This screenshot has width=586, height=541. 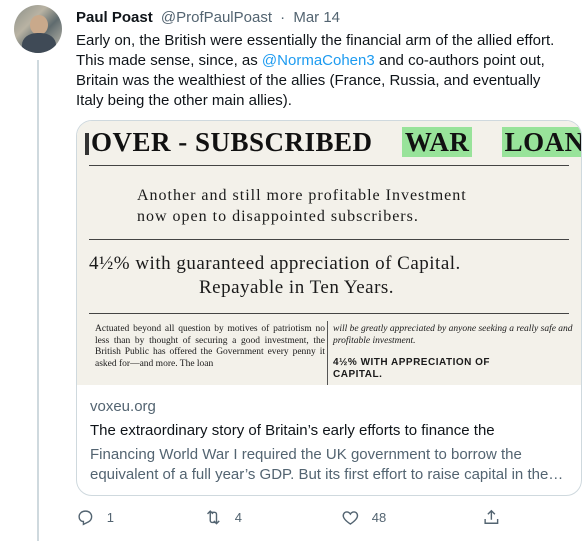 I want to click on newspaper-margin-rule, so click(x=87, y=144).